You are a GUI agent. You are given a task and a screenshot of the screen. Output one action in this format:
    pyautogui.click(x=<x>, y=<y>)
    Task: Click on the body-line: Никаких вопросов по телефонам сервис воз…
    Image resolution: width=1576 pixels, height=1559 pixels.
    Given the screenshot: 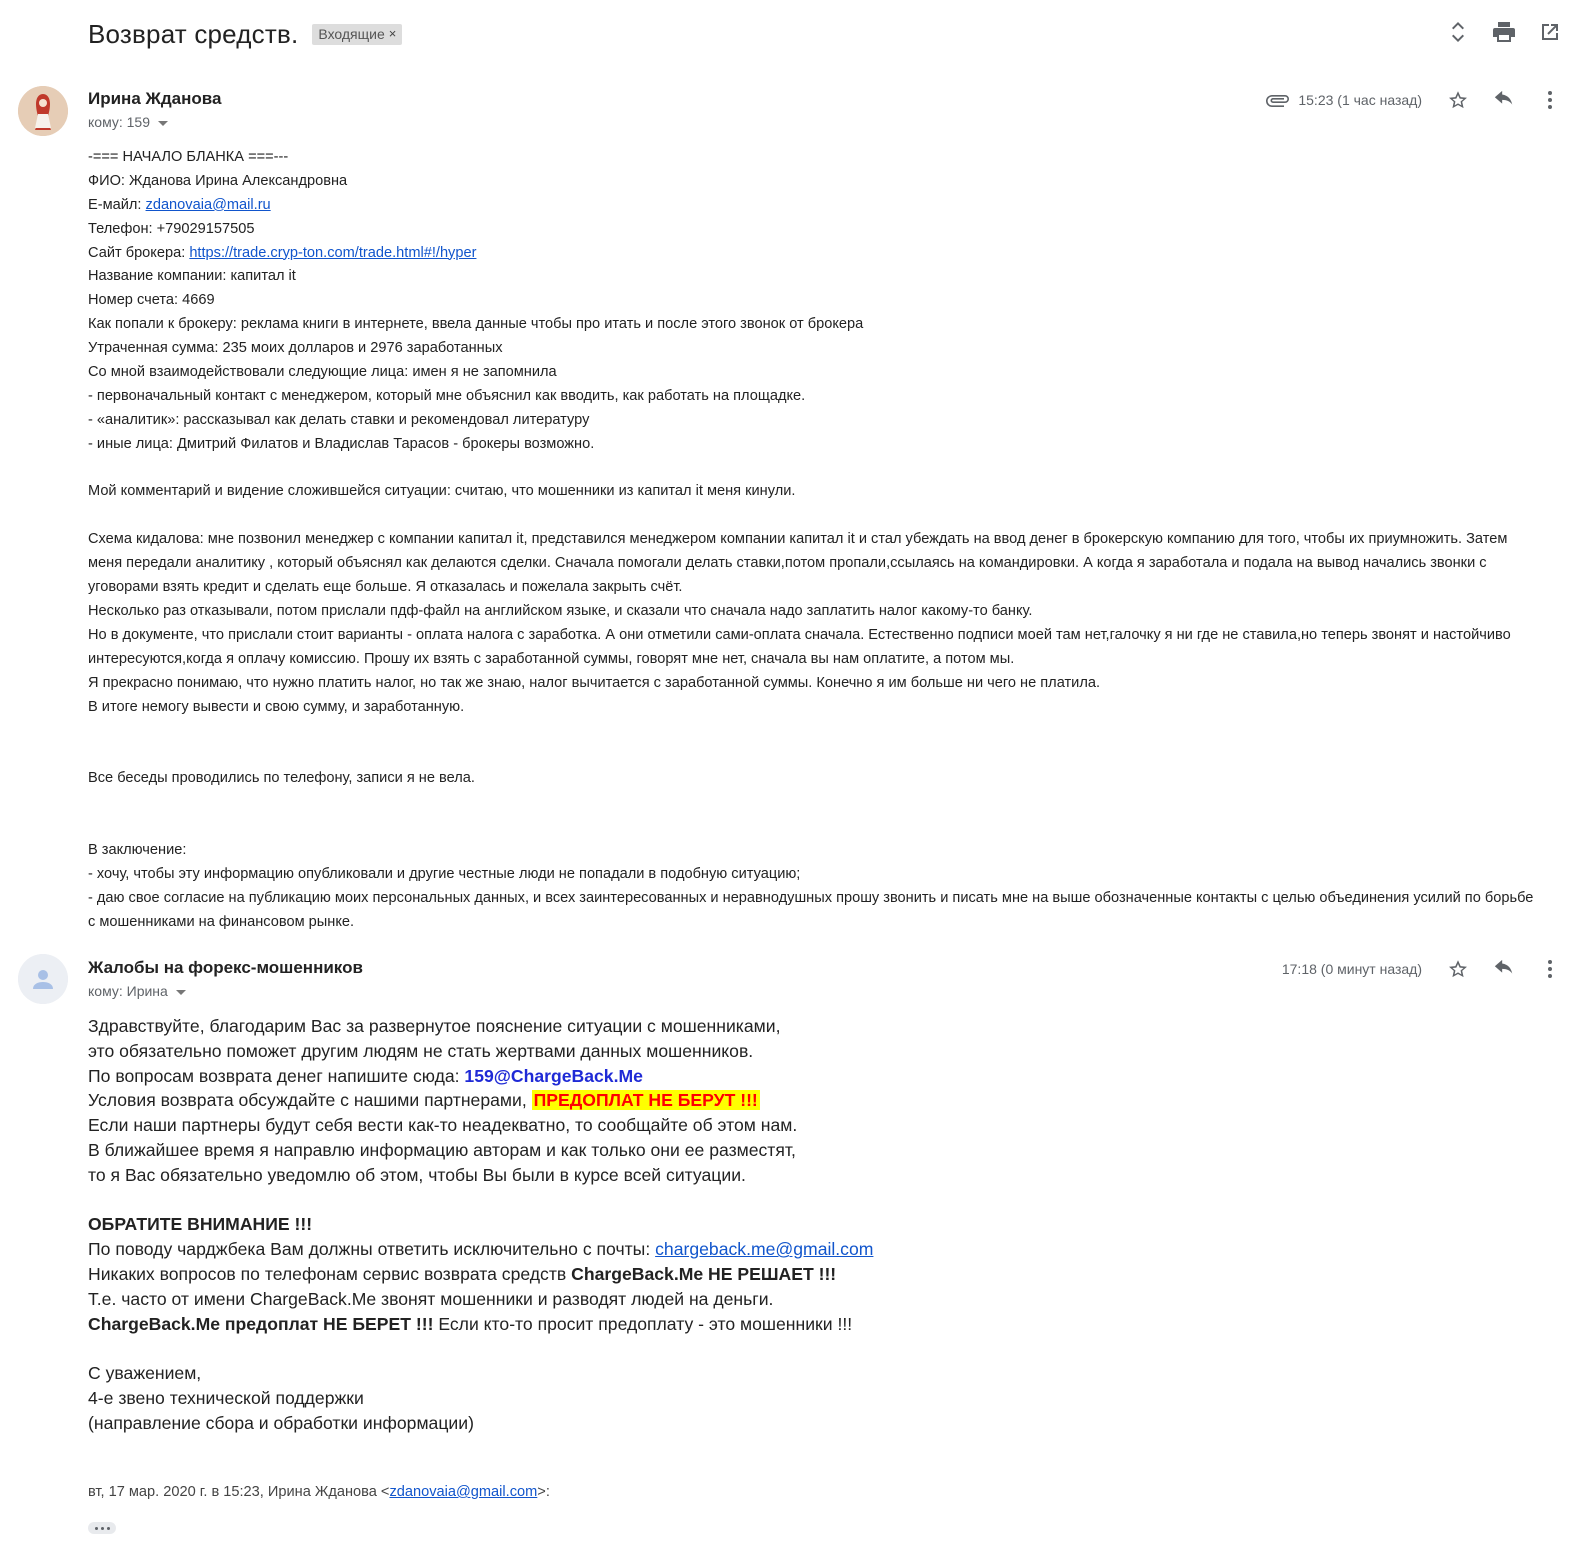 What is the action you would take?
    pyautogui.click(x=788, y=1274)
    